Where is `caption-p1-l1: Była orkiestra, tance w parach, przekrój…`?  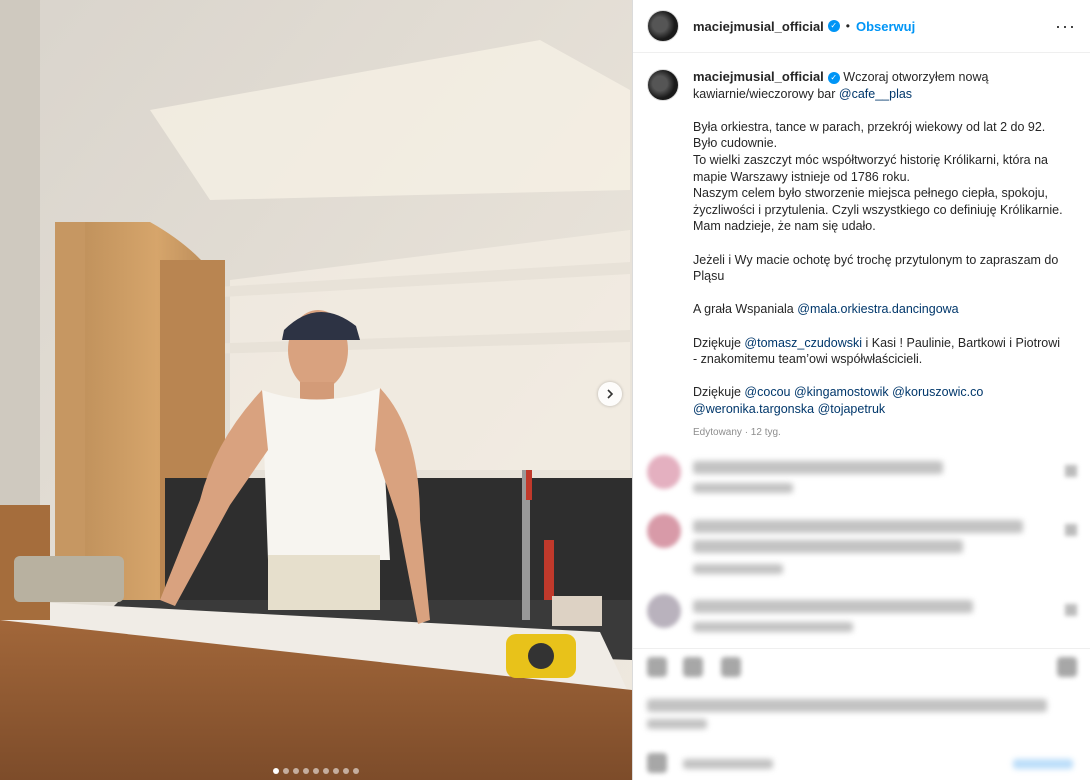 caption-p1-l1: Była orkiestra, tance w parach, przekrój… is located at coordinates (869, 126).